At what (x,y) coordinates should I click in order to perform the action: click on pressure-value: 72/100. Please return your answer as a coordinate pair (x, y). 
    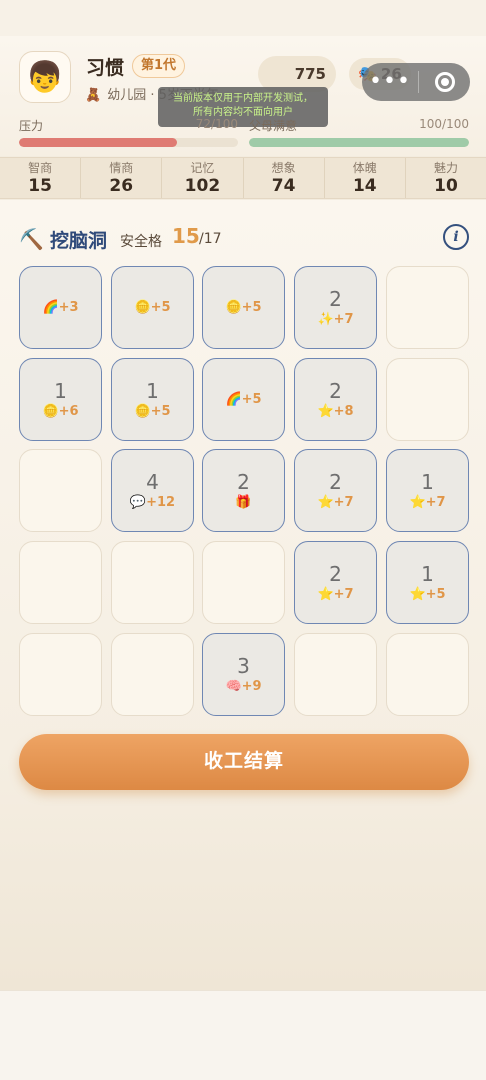
    Looking at the image, I should click on (216, 124).